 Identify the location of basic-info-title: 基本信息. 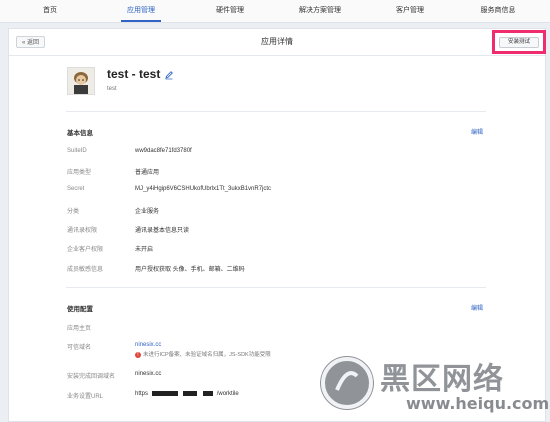
(80, 133).